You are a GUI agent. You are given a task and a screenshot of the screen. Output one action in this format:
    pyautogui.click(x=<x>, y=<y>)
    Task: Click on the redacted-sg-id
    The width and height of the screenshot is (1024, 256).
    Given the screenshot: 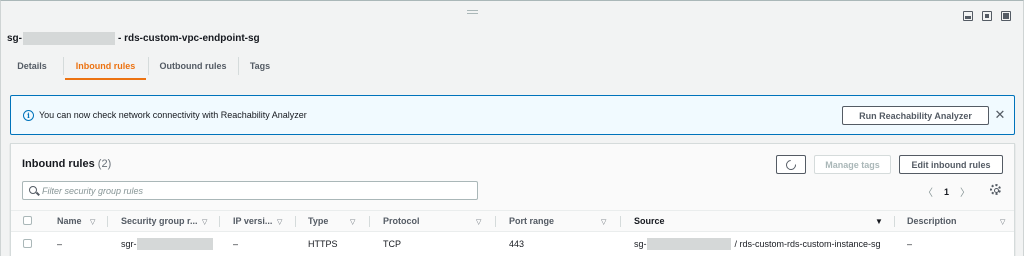 What is the action you would take?
    pyautogui.click(x=69, y=38)
    